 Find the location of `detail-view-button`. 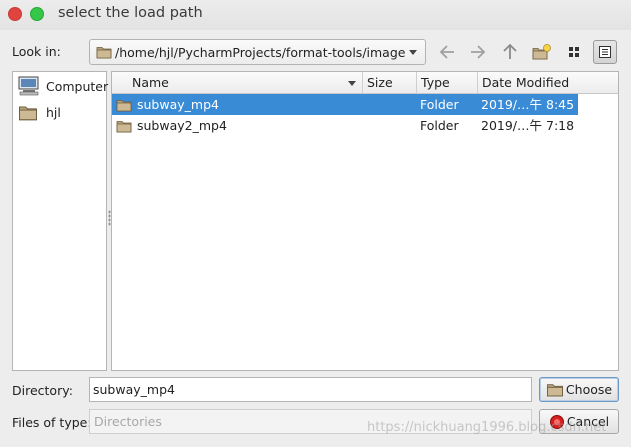

detail-view-button is located at coordinates (605, 52).